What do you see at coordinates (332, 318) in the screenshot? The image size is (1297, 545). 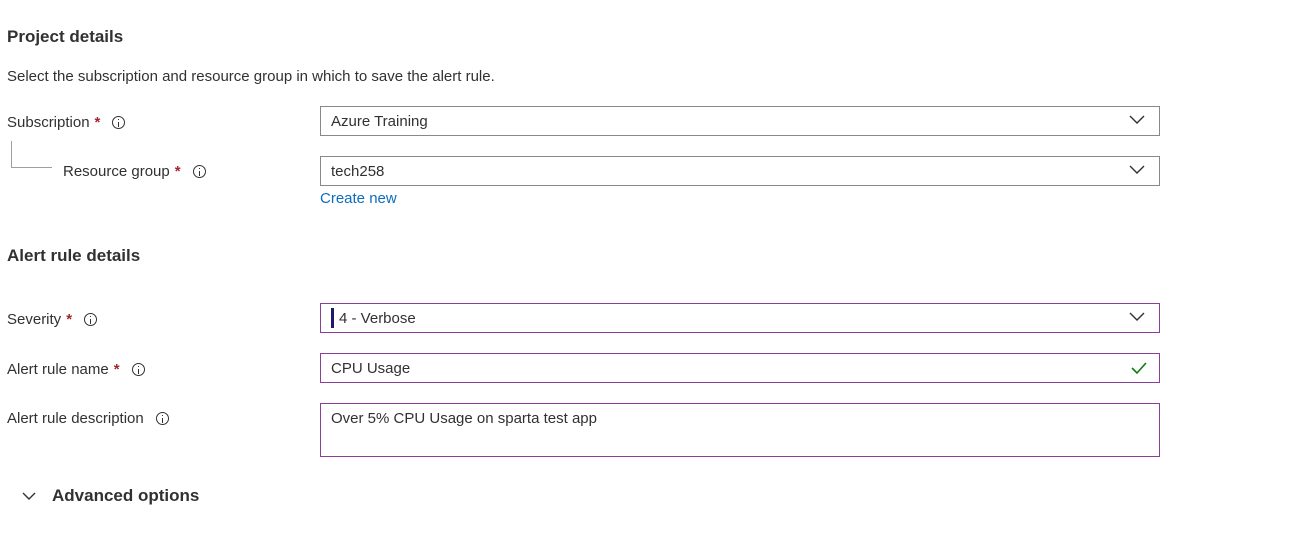 I see `severity-color-bar` at bounding box center [332, 318].